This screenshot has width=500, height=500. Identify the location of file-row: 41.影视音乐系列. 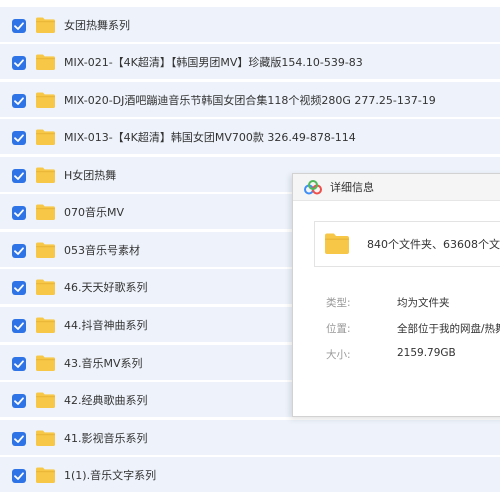
(250, 438).